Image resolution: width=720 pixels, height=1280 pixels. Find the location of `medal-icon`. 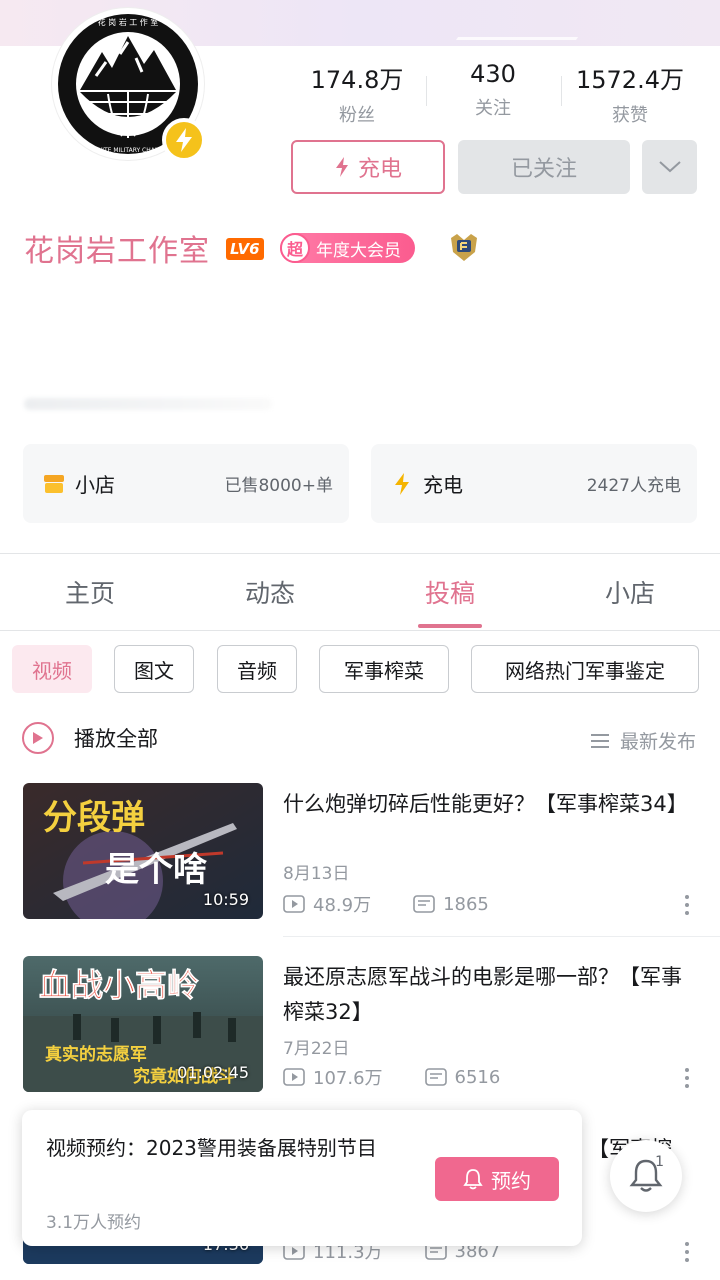

medal-icon is located at coordinates (464, 247).